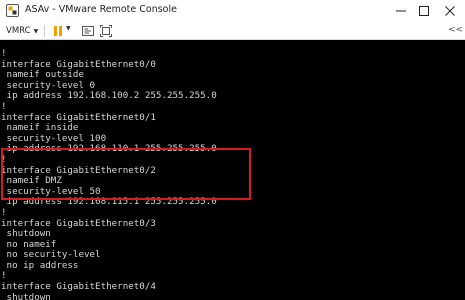 Image resolution: width=465 pixels, height=300 pixels. I want to click on chevron-down-icon: ▼, so click(36, 31).